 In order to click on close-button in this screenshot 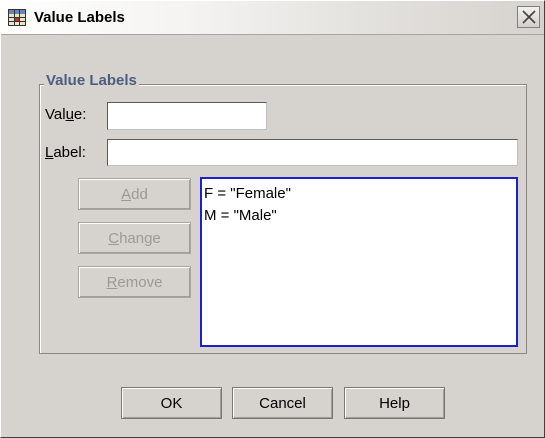, I will do `click(528, 17)`.